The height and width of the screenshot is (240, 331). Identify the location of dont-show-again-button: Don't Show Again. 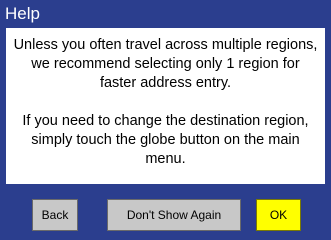
(174, 215).